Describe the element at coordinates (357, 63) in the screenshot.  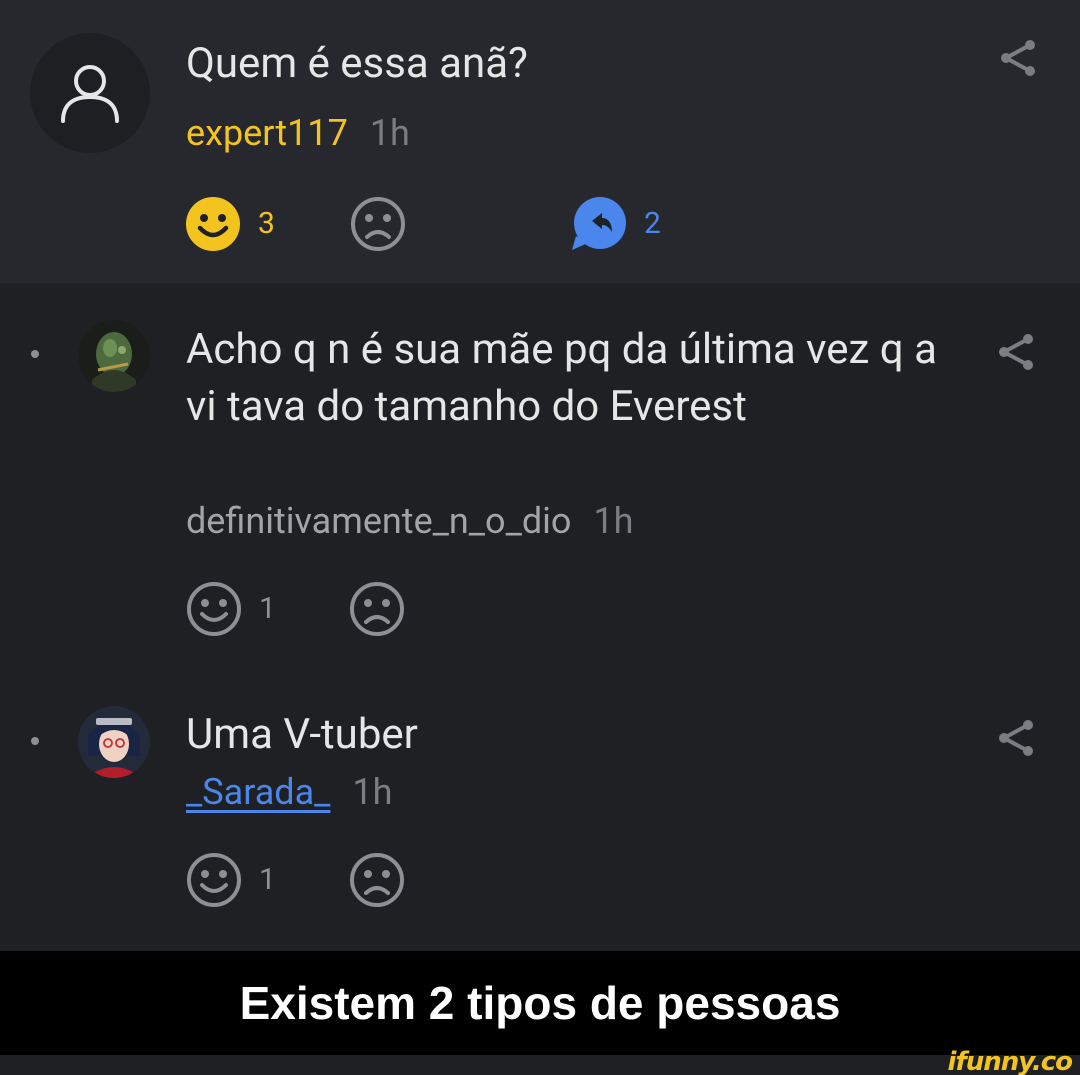
I see `post-title: Quem é essa anã?` at that location.